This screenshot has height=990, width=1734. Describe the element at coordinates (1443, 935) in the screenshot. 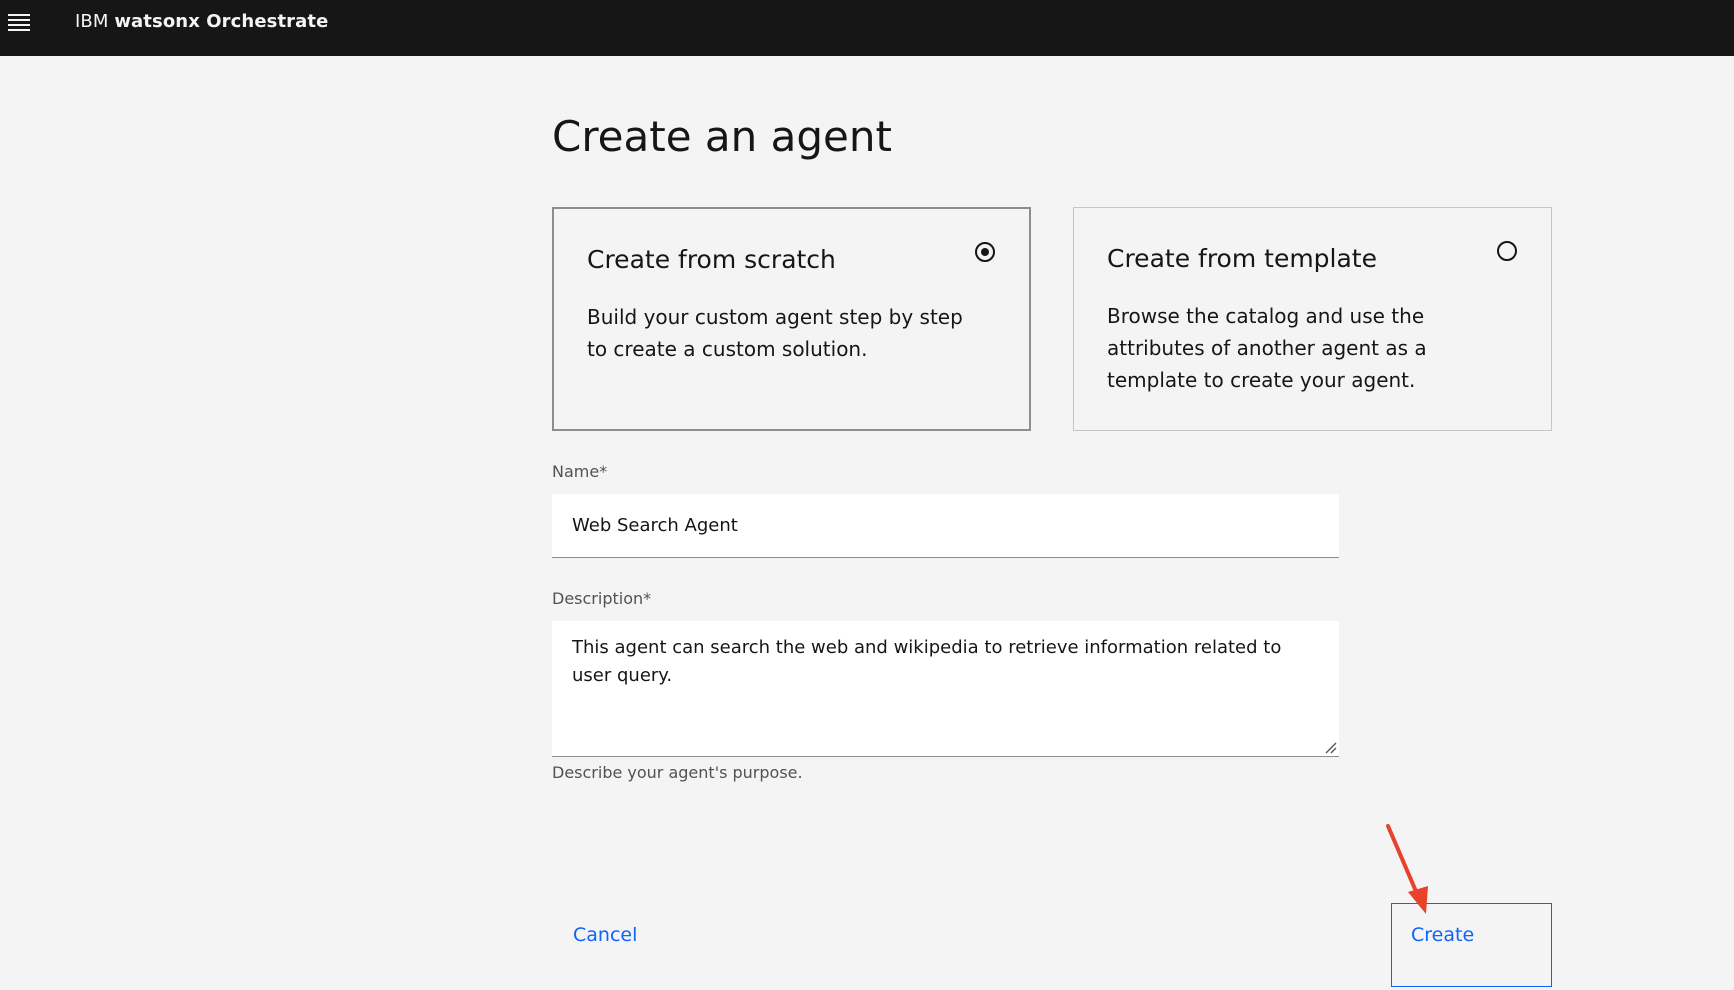

I see `create-button-label: Create` at that location.